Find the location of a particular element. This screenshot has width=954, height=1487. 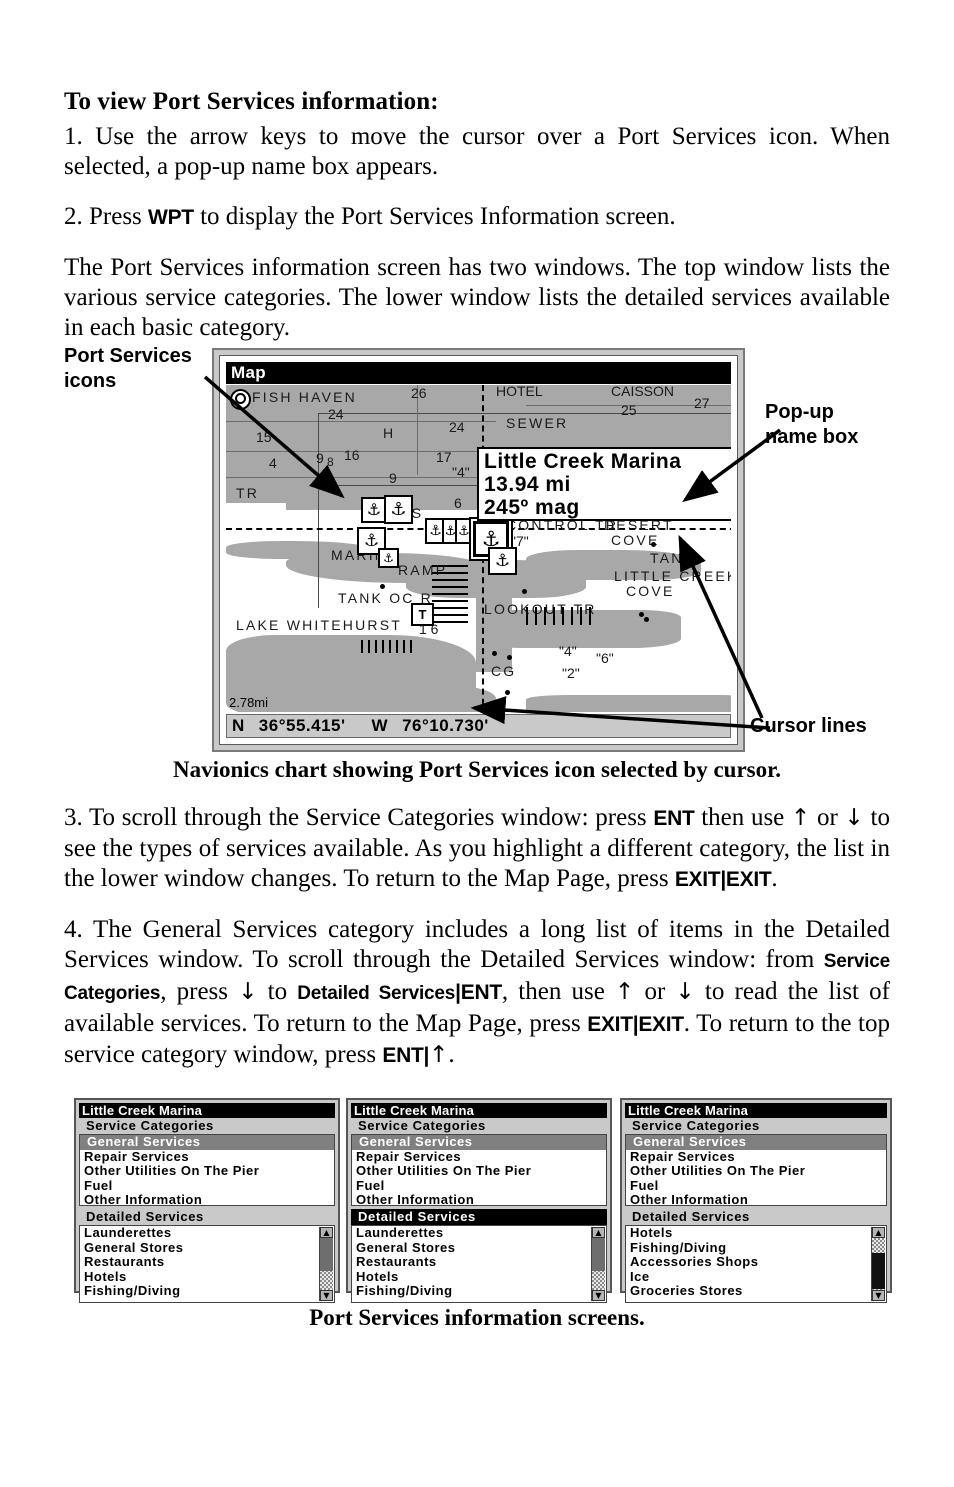

arrow-up-icon-2: ↑ is located at coordinates (625, 992).